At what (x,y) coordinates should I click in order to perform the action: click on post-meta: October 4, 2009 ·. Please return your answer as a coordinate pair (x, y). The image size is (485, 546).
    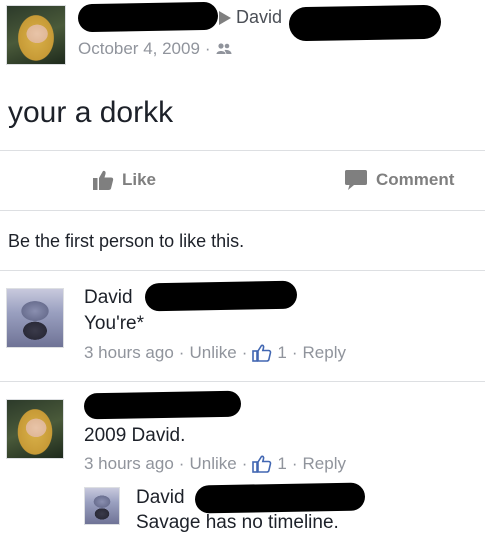
    Looking at the image, I should click on (155, 49).